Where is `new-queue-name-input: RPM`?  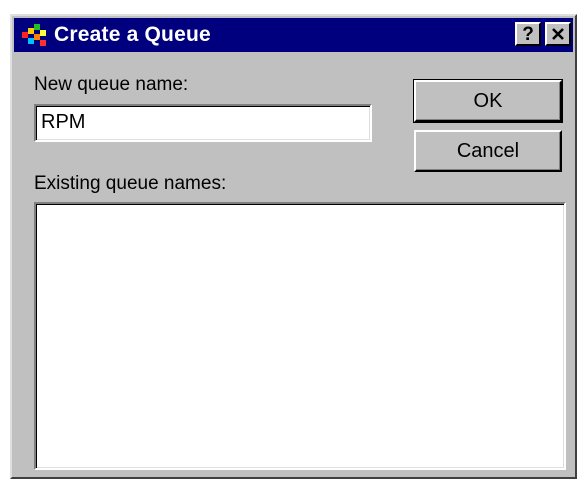 new-queue-name-input: RPM is located at coordinates (203, 123).